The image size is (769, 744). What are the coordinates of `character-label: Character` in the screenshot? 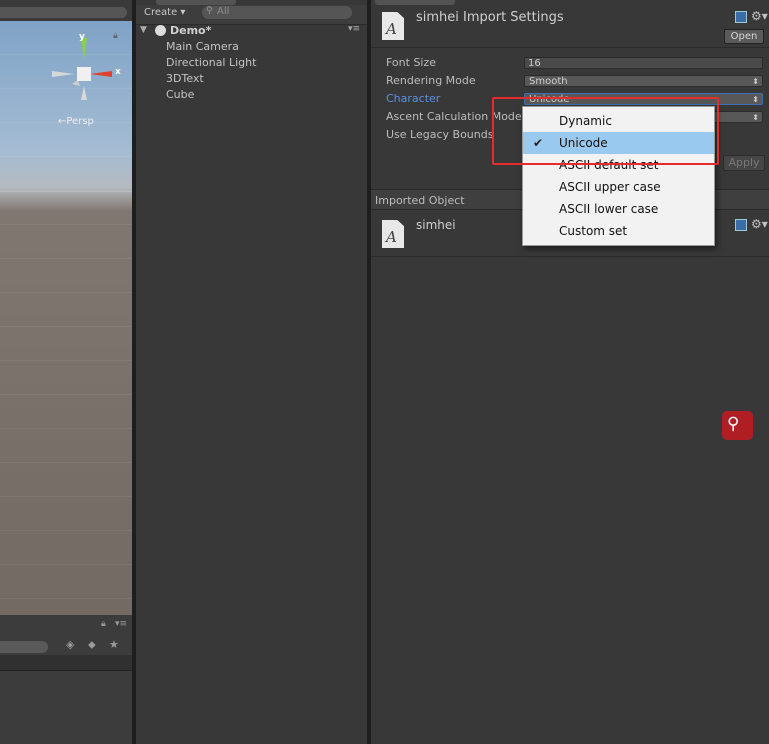 It's located at (413, 98).